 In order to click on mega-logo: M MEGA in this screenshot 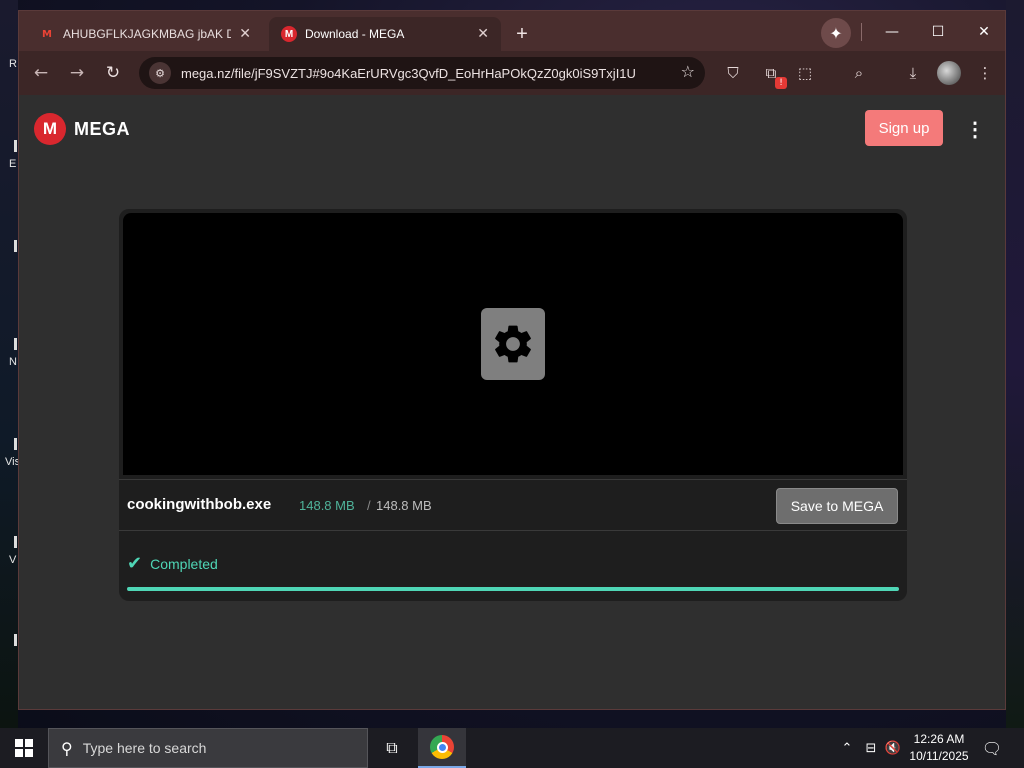, I will do `click(82, 129)`.